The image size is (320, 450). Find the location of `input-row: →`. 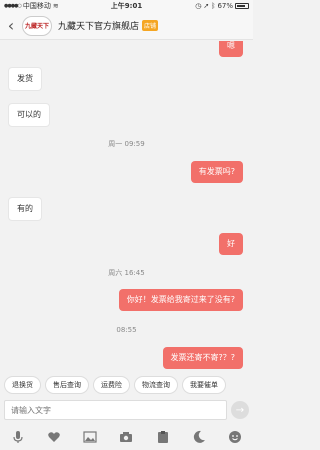

input-row: → is located at coordinates (126, 410).